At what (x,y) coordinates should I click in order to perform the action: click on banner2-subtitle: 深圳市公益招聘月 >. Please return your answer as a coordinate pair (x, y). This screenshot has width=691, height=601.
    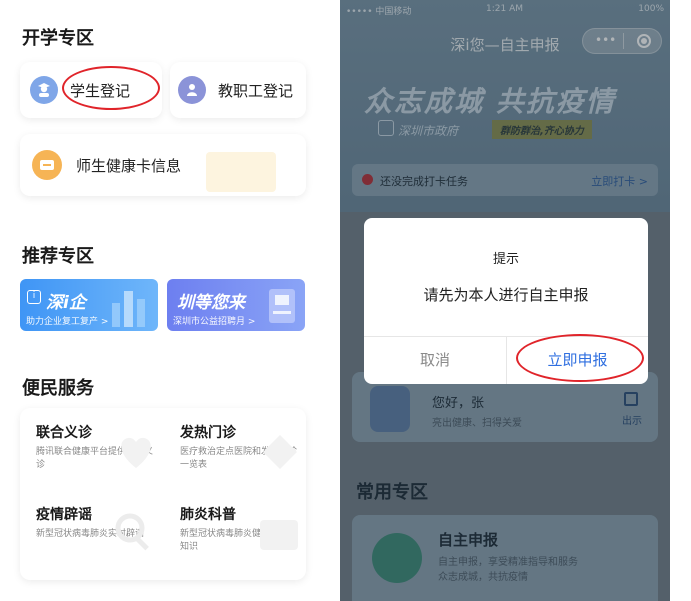
    Looking at the image, I should click on (214, 322).